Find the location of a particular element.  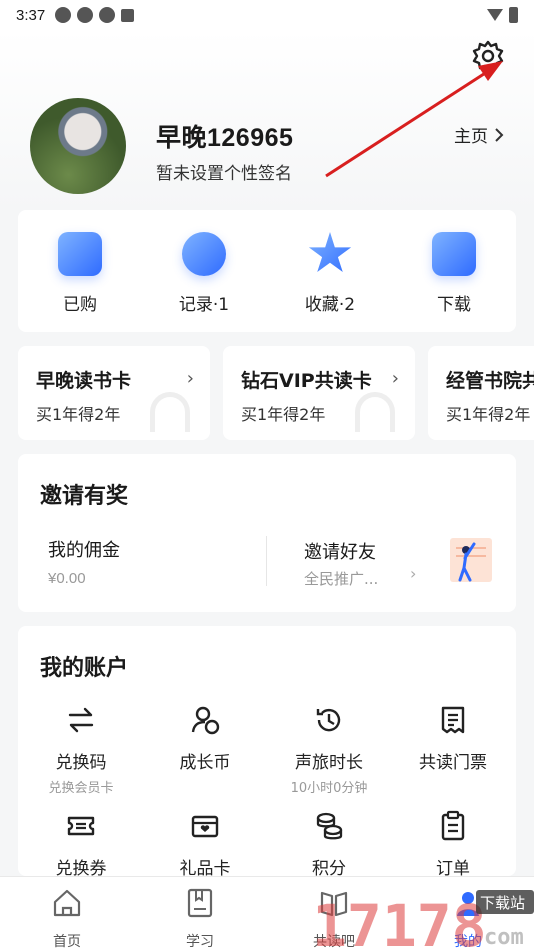

account-item-label: 兑换码 is located at coordinates (81, 763).